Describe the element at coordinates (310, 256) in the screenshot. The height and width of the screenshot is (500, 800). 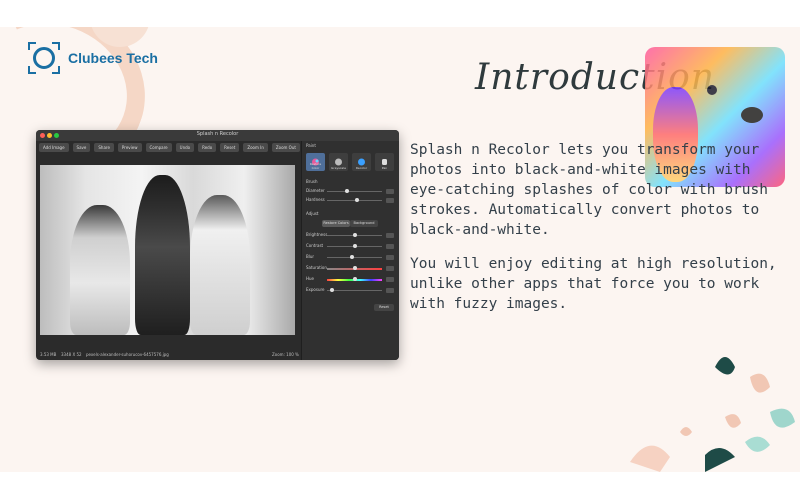
I see `blur-label: Blur` at that location.